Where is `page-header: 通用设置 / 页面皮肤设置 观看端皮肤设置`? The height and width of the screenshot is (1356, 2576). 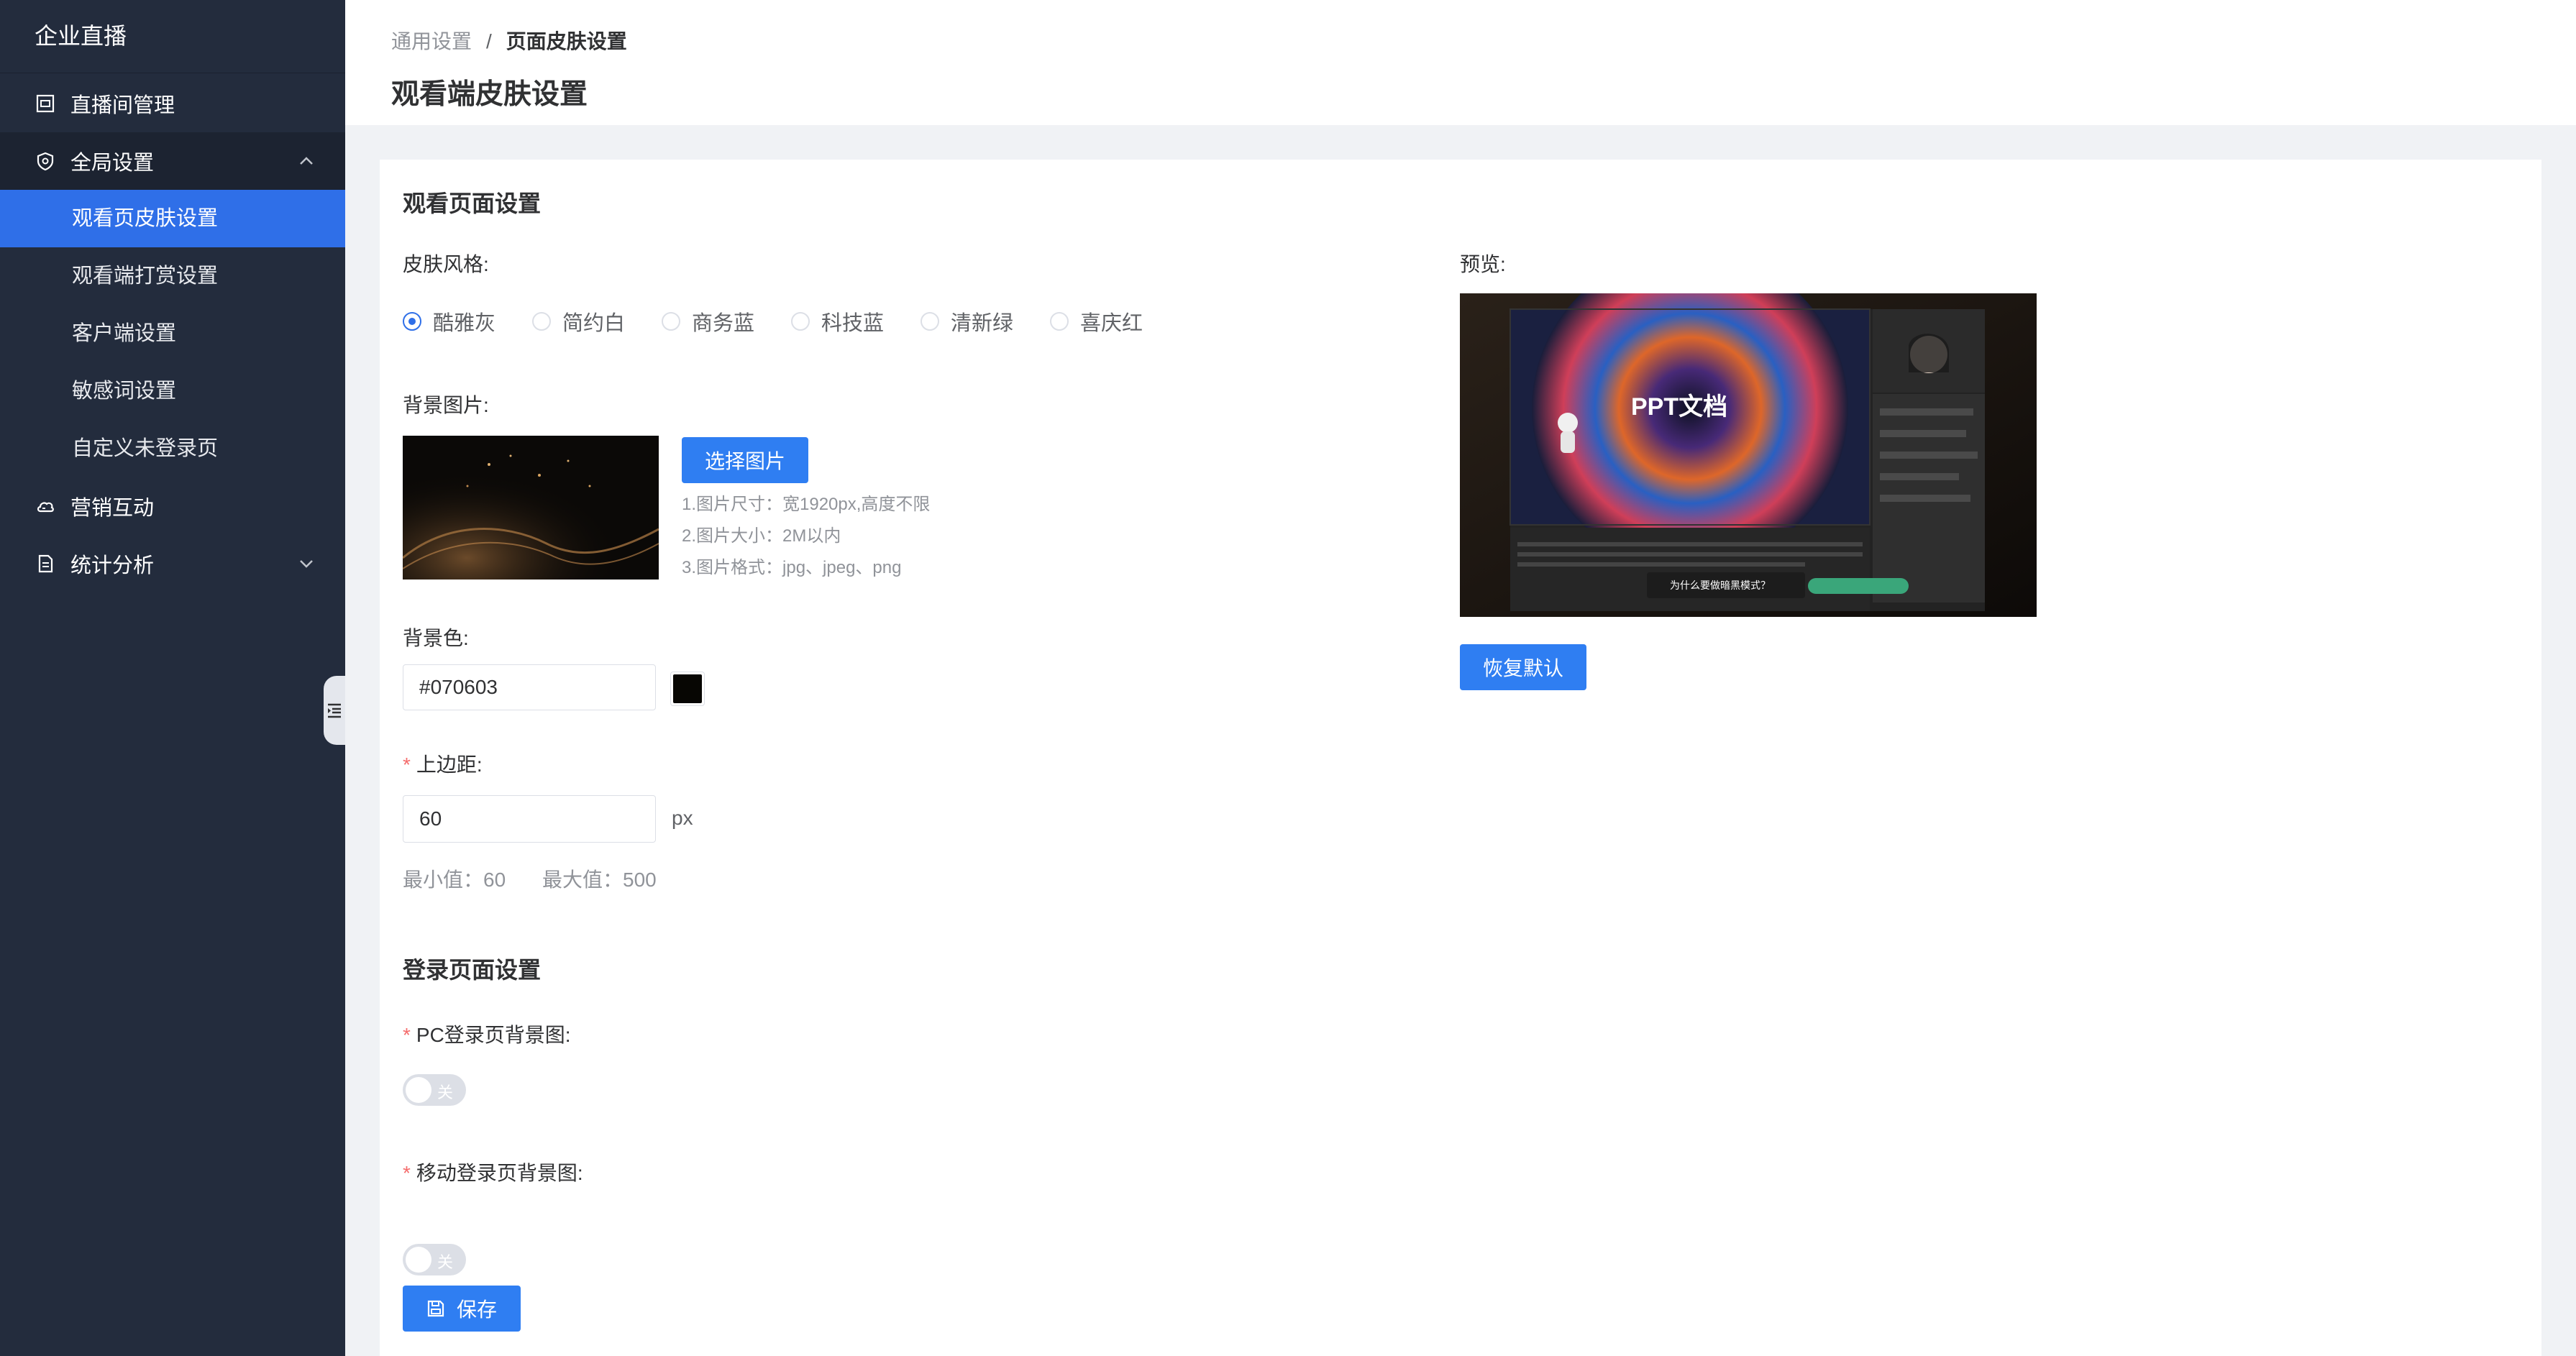 page-header: 通用设置 / 页面皮肤设置 观看端皮肤设置 is located at coordinates (1460, 62).